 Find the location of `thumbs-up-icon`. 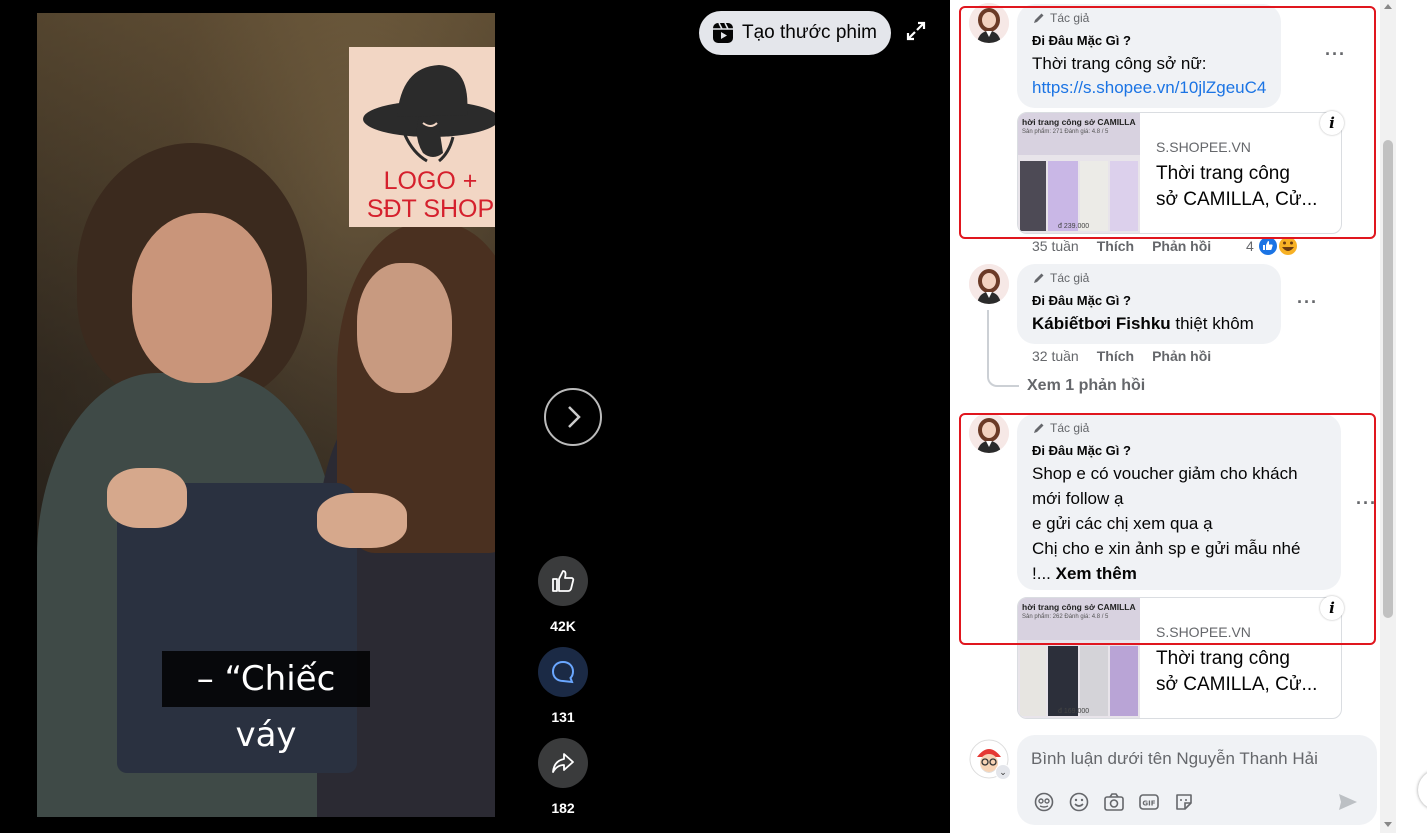

thumbs-up-icon is located at coordinates (563, 581).